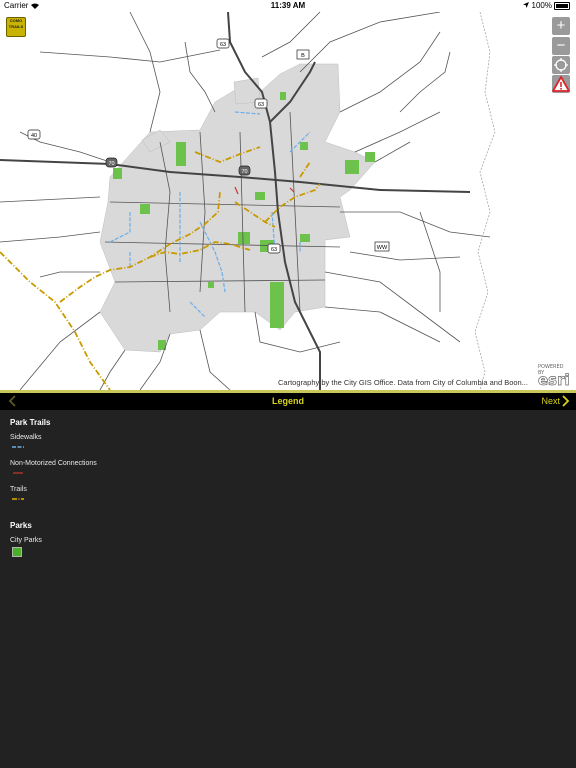 This screenshot has width=576, height=768. I want to click on next-button: Next, so click(555, 401).